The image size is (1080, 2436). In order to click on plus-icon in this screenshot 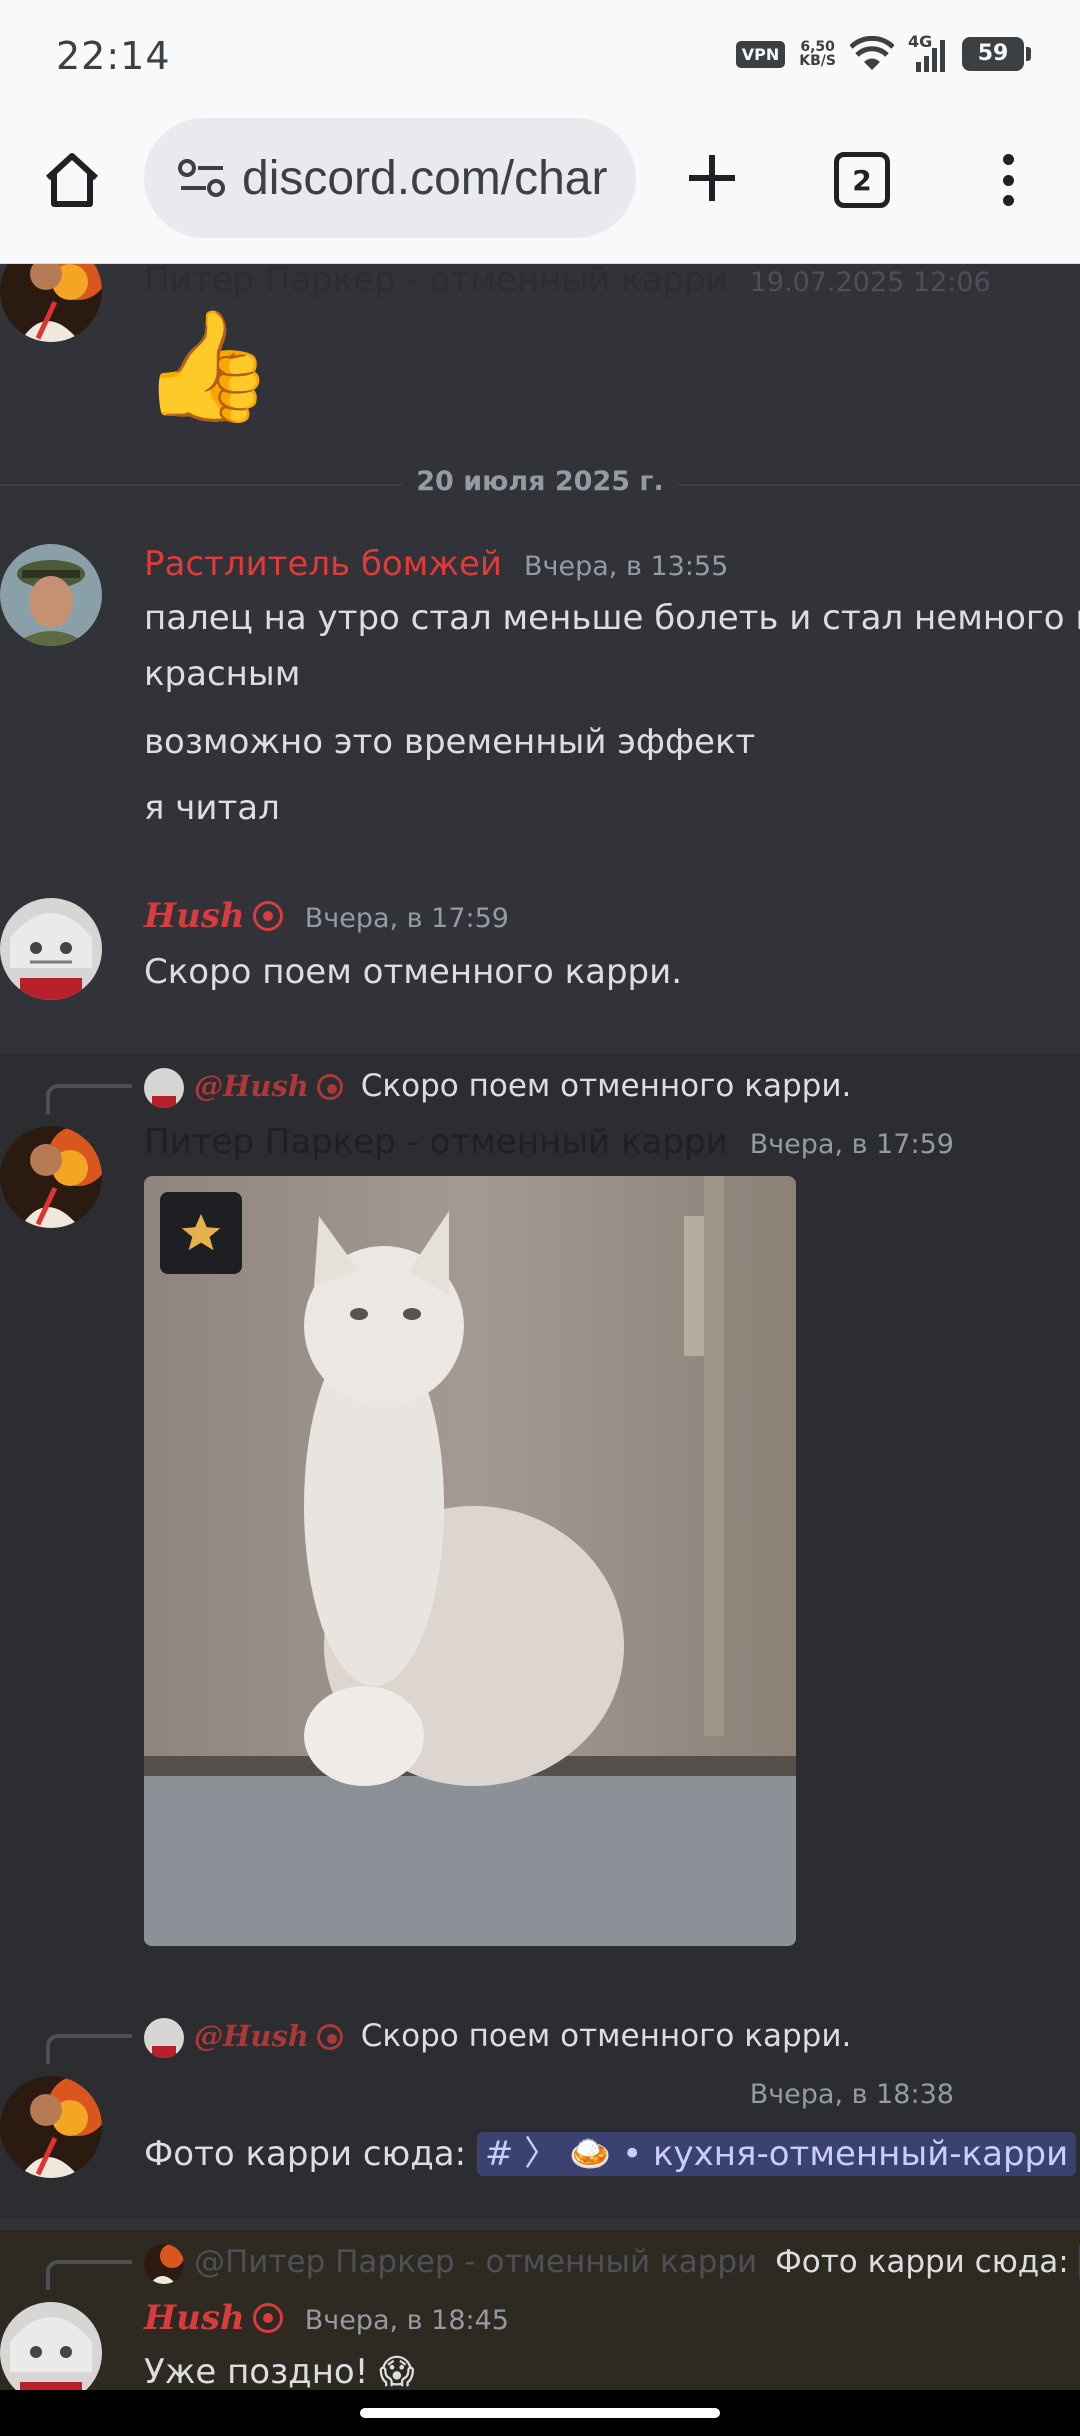, I will do `click(712, 178)`.